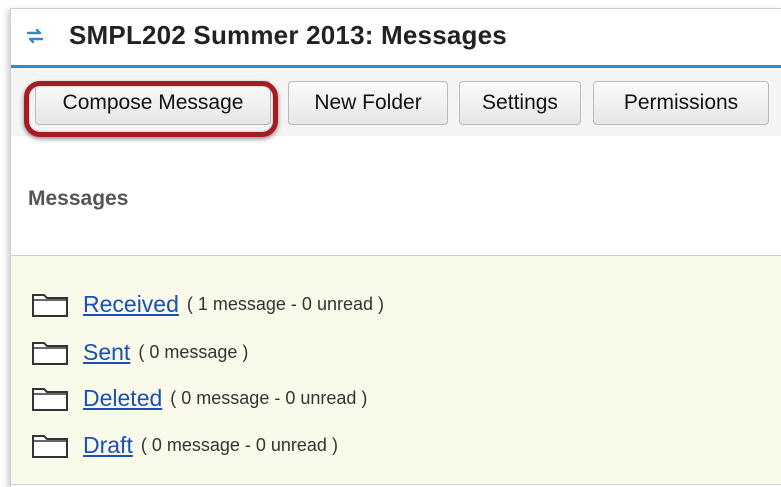  Describe the element at coordinates (153, 103) in the screenshot. I see `compose-message-button: Compose Message` at that location.